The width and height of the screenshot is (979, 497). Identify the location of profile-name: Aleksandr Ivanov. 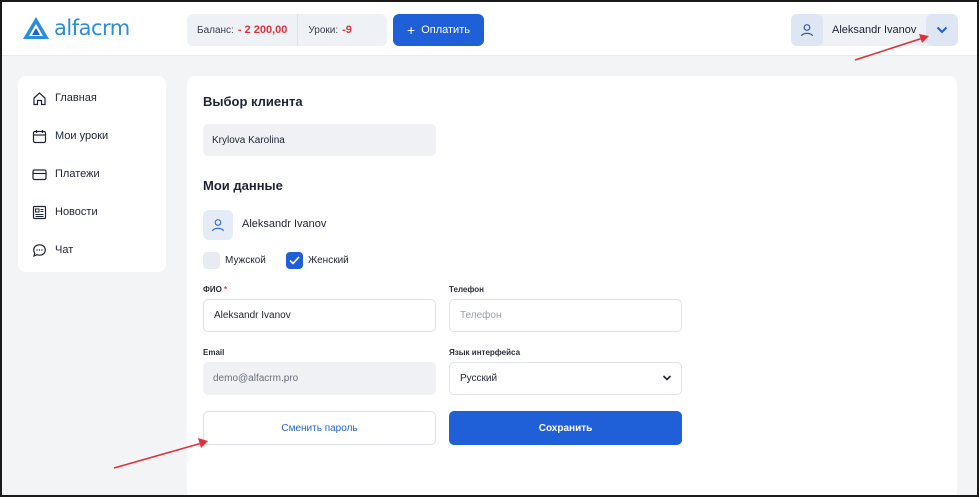
(284, 224).